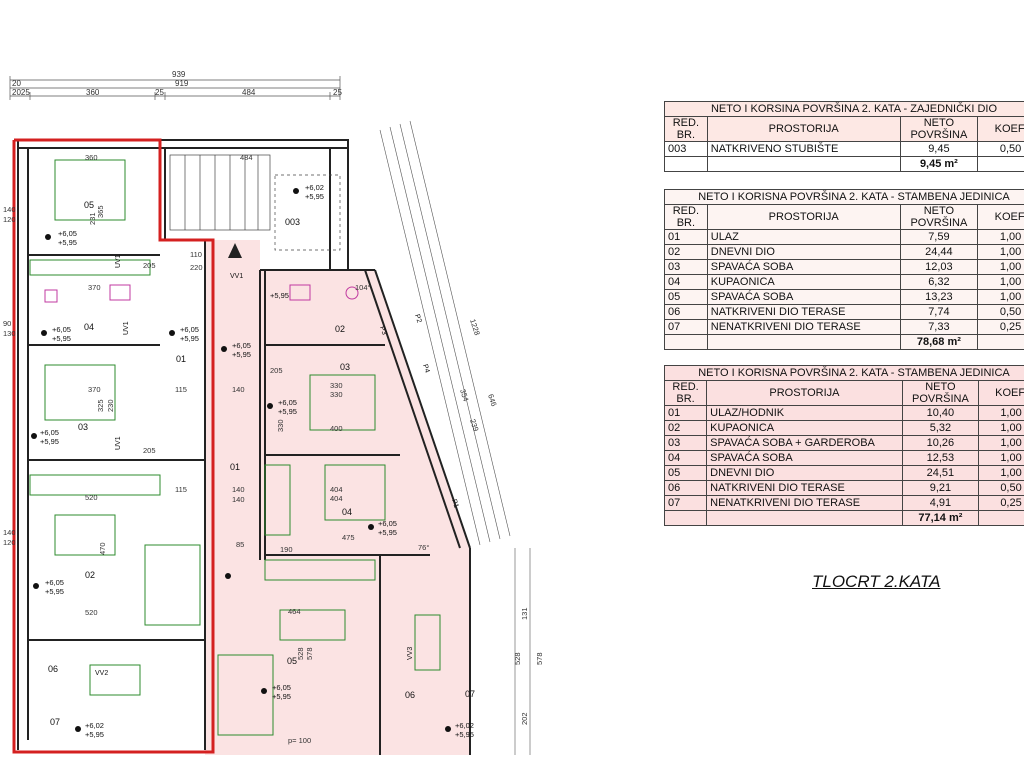  Describe the element at coordinates (276, 370) in the screenshot. I see `dim-205c: 205` at that location.